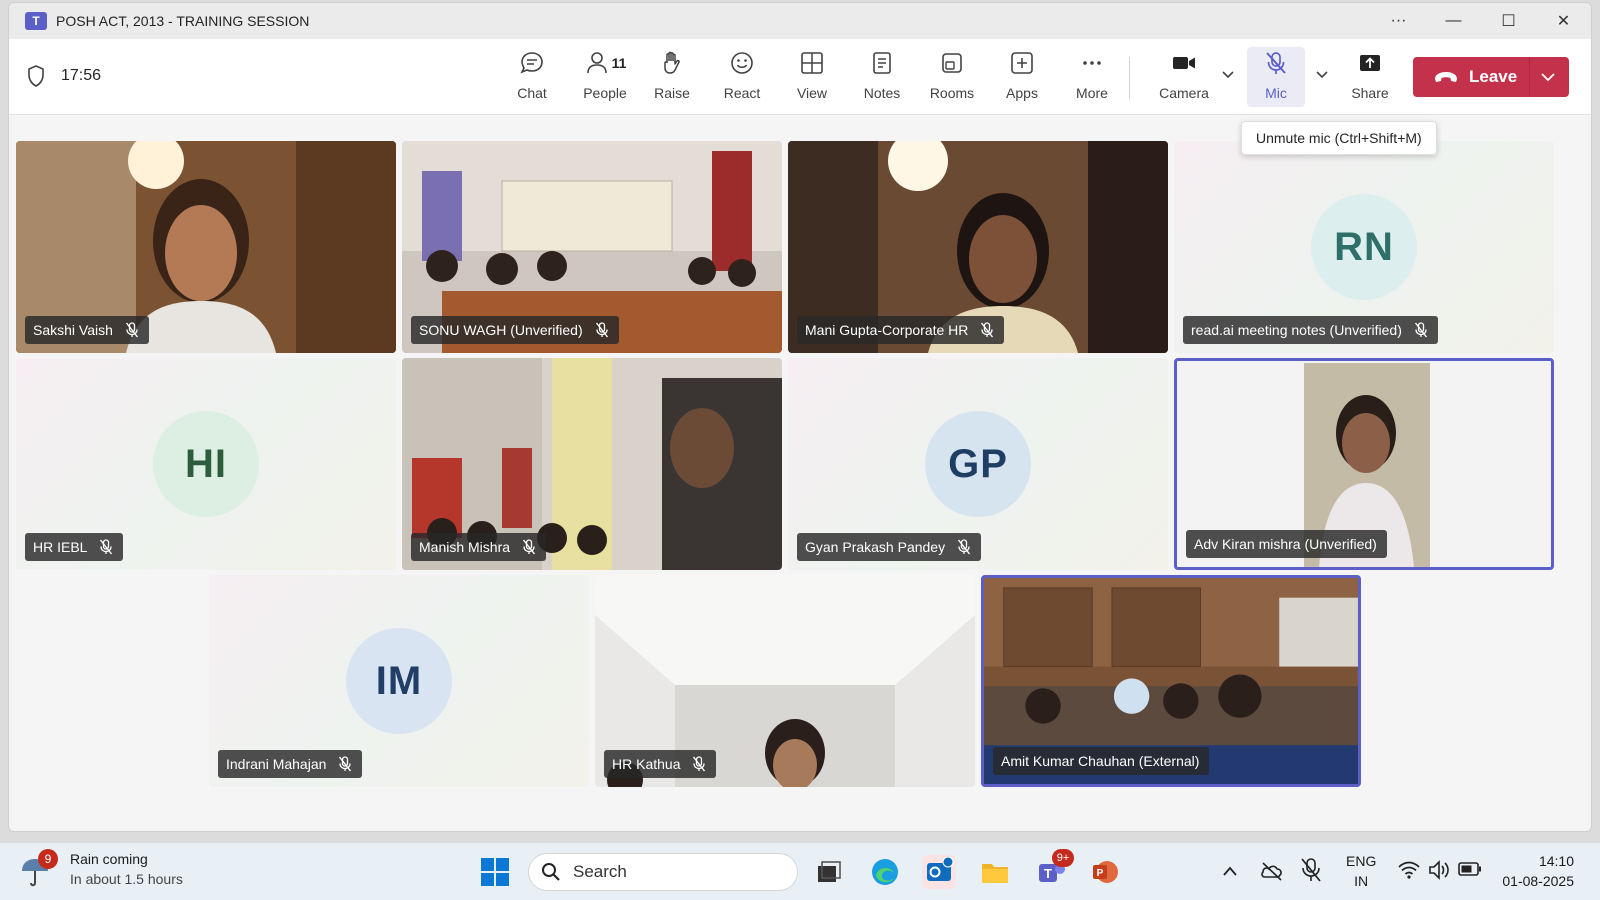 This screenshot has width=1600, height=900. I want to click on maximize-button: ☐, so click(1508, 21).